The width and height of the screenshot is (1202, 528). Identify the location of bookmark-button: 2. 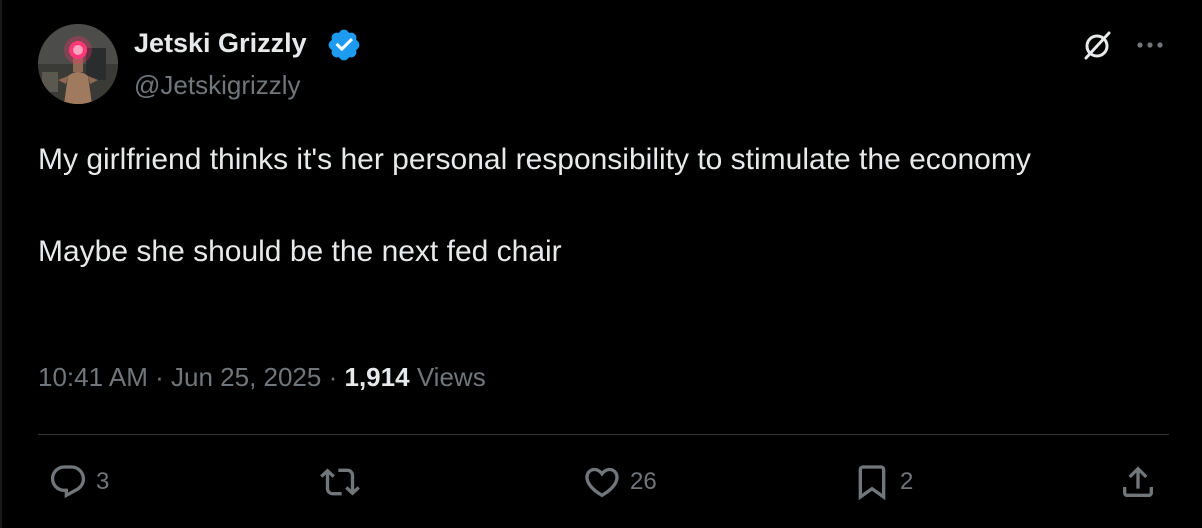
(882, 482).